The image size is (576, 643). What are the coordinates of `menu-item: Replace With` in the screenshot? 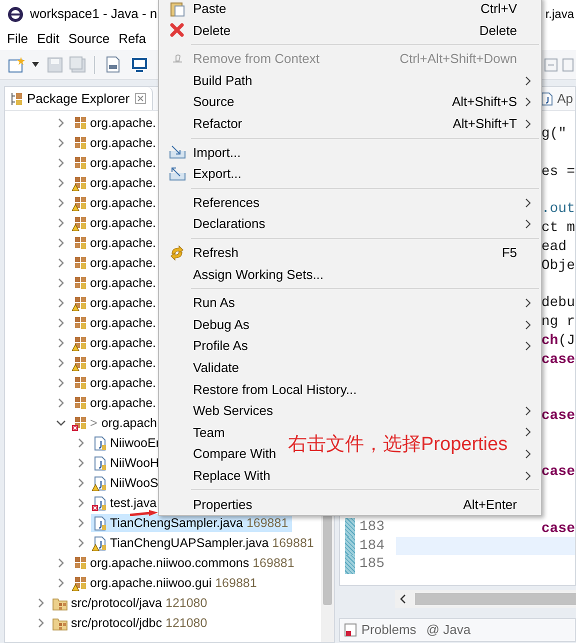 It's located at (231, 476).